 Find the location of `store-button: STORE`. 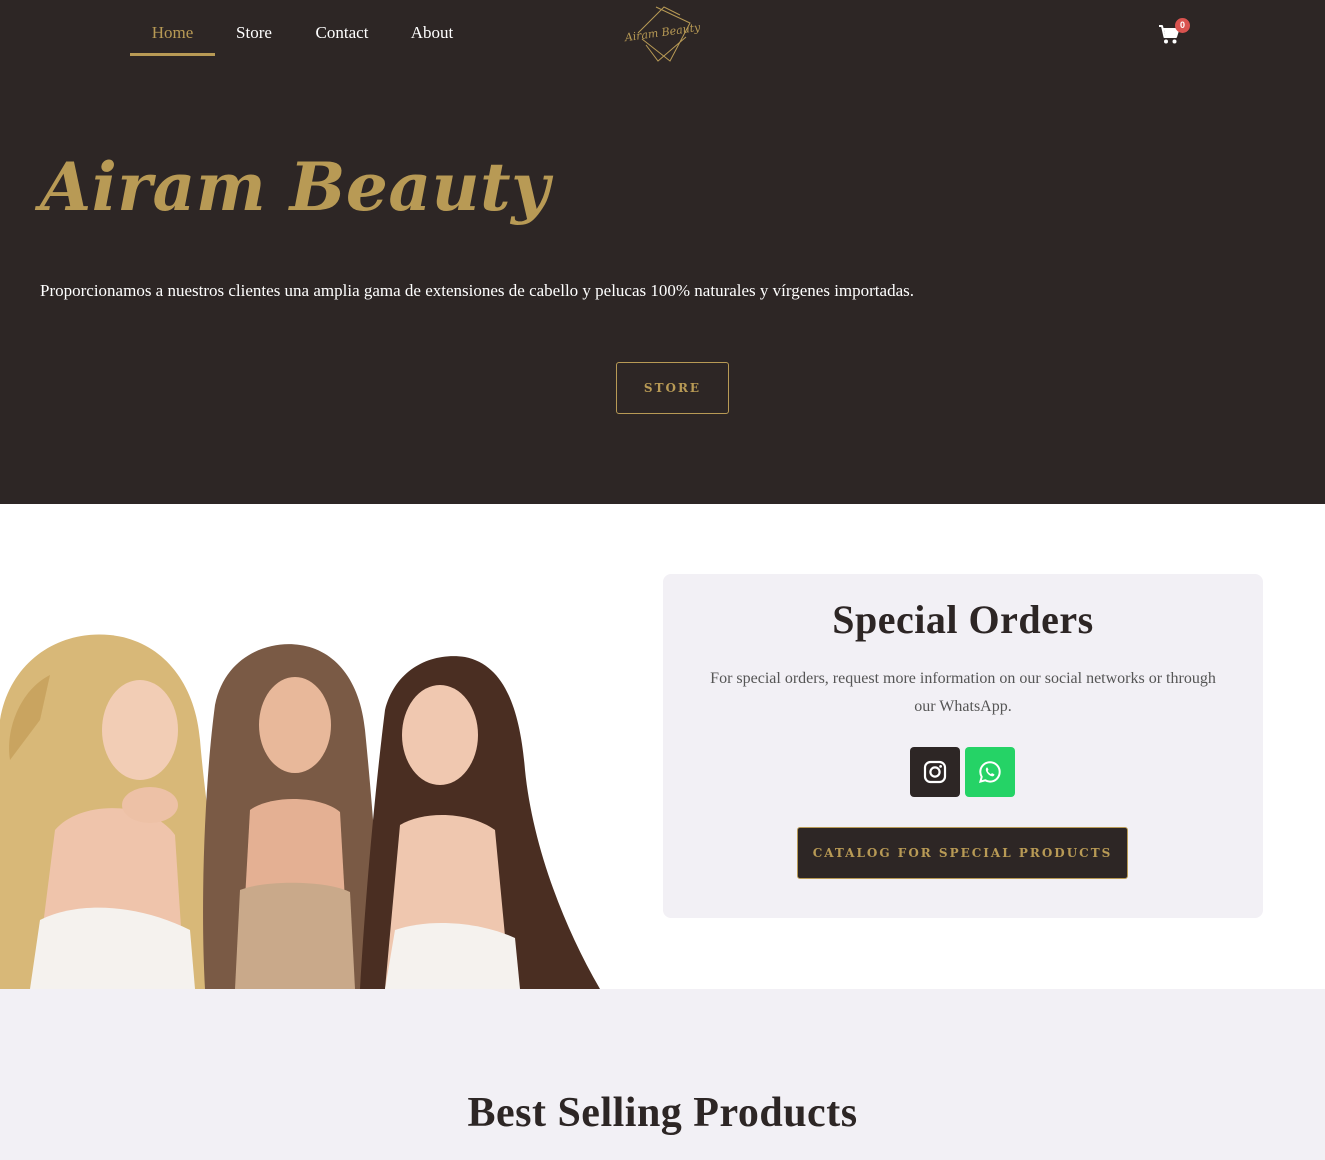

store-button: STORE is located at coordinates (672, 388).